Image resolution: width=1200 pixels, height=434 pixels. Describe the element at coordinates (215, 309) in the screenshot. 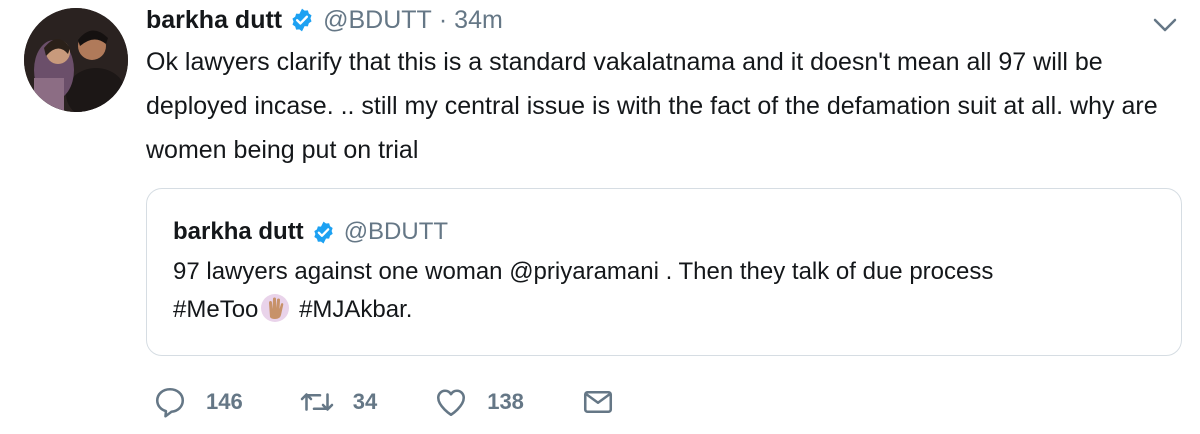

I see `hashtag-metoo: #MeToo` at that location.